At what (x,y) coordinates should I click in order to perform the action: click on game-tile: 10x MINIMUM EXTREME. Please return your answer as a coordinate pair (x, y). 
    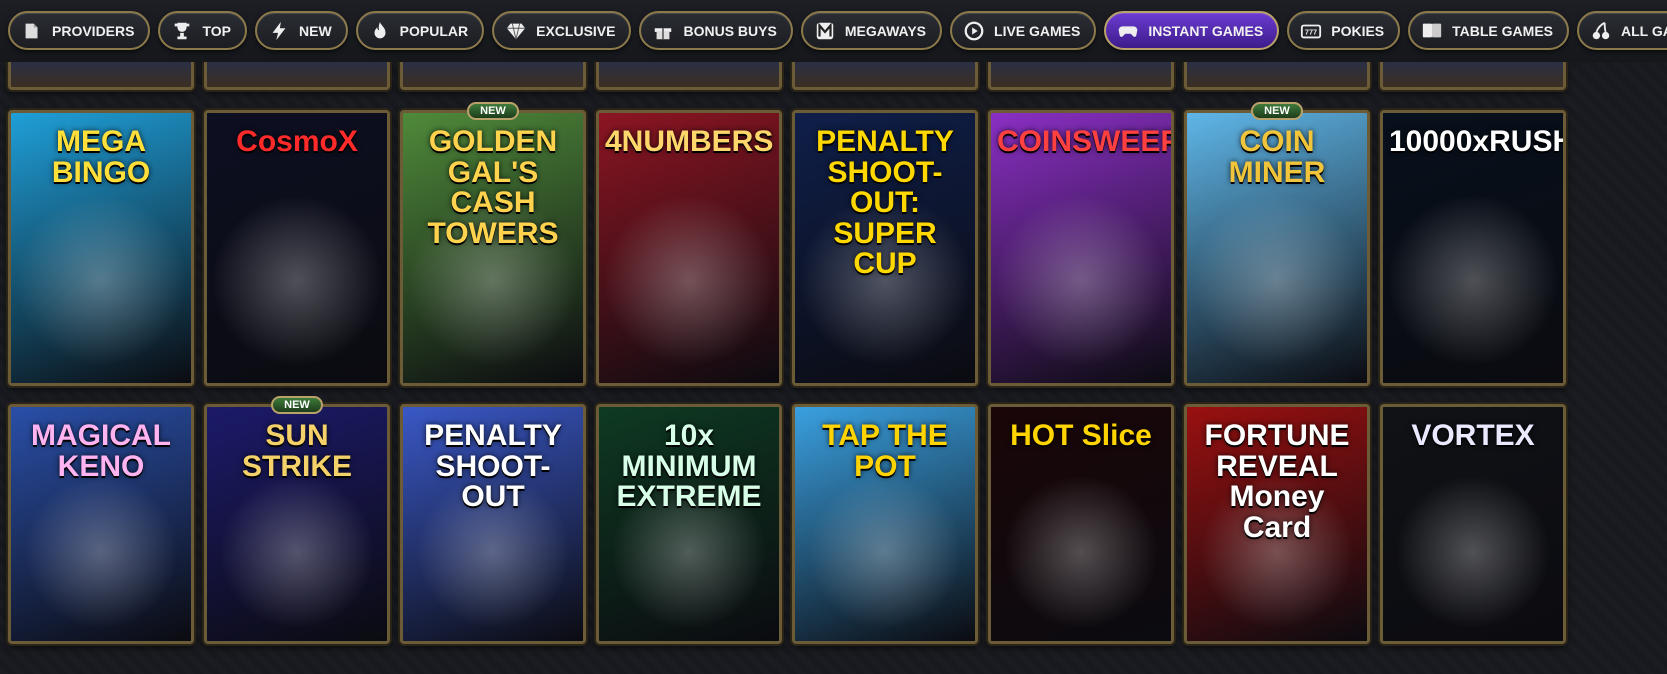
    Looking at the image, I should click on (689, 524).